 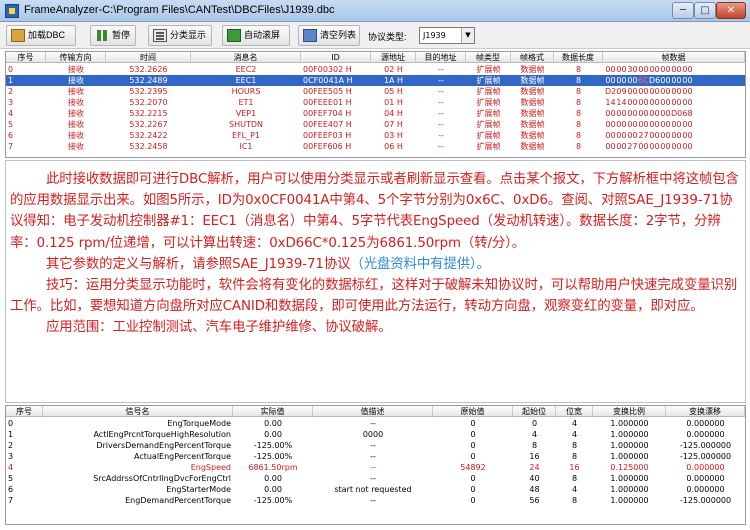 What do you see at coordinates (632, 69) in the screenshot?
I see `data-byte: 30` at bounding box center [632, 69].